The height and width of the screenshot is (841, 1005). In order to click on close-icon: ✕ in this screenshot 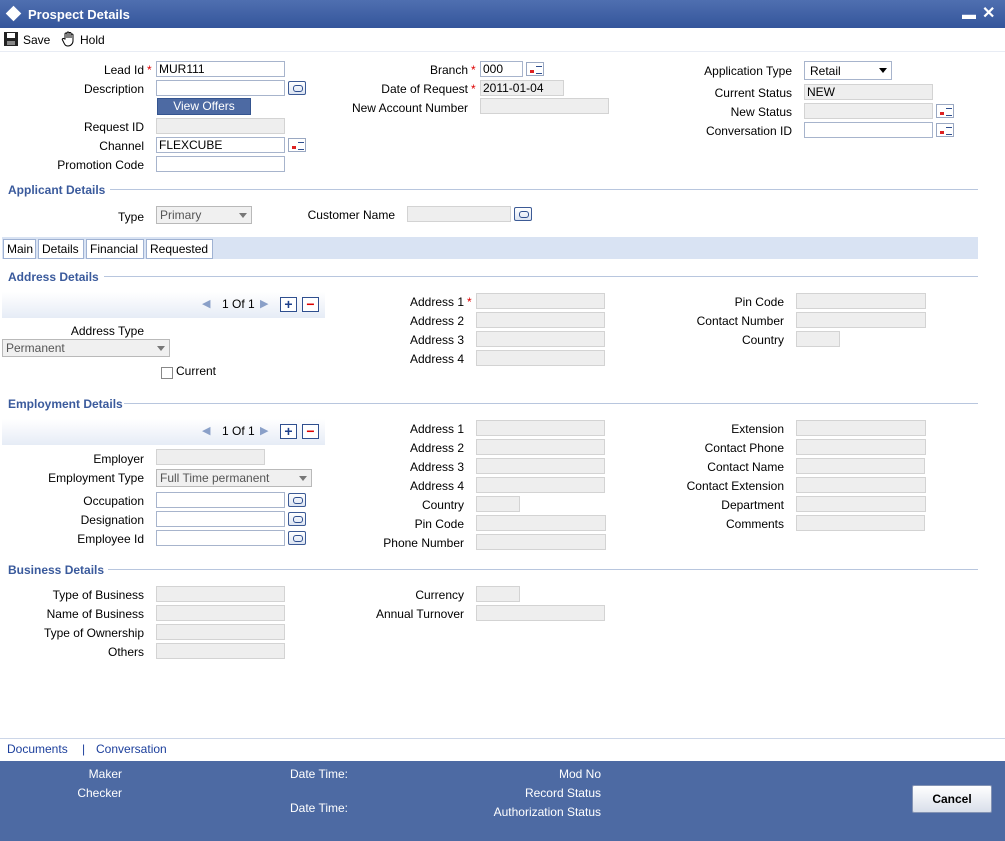, I will do `click(988, 13)`.